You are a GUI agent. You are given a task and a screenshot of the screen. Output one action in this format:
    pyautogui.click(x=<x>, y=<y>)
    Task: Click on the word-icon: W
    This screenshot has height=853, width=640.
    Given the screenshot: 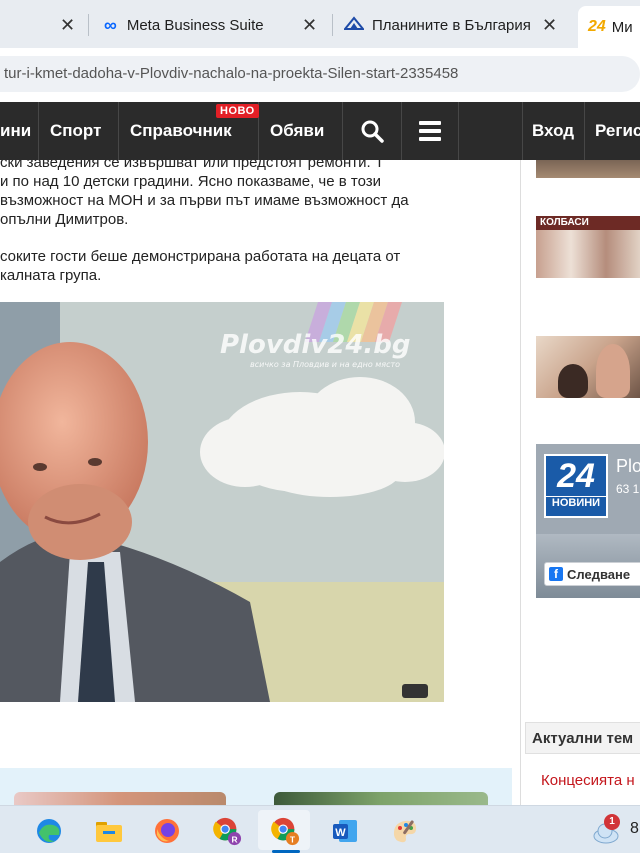 What is the action you would take?
    pyautogui.click(x=345, y=831)
    